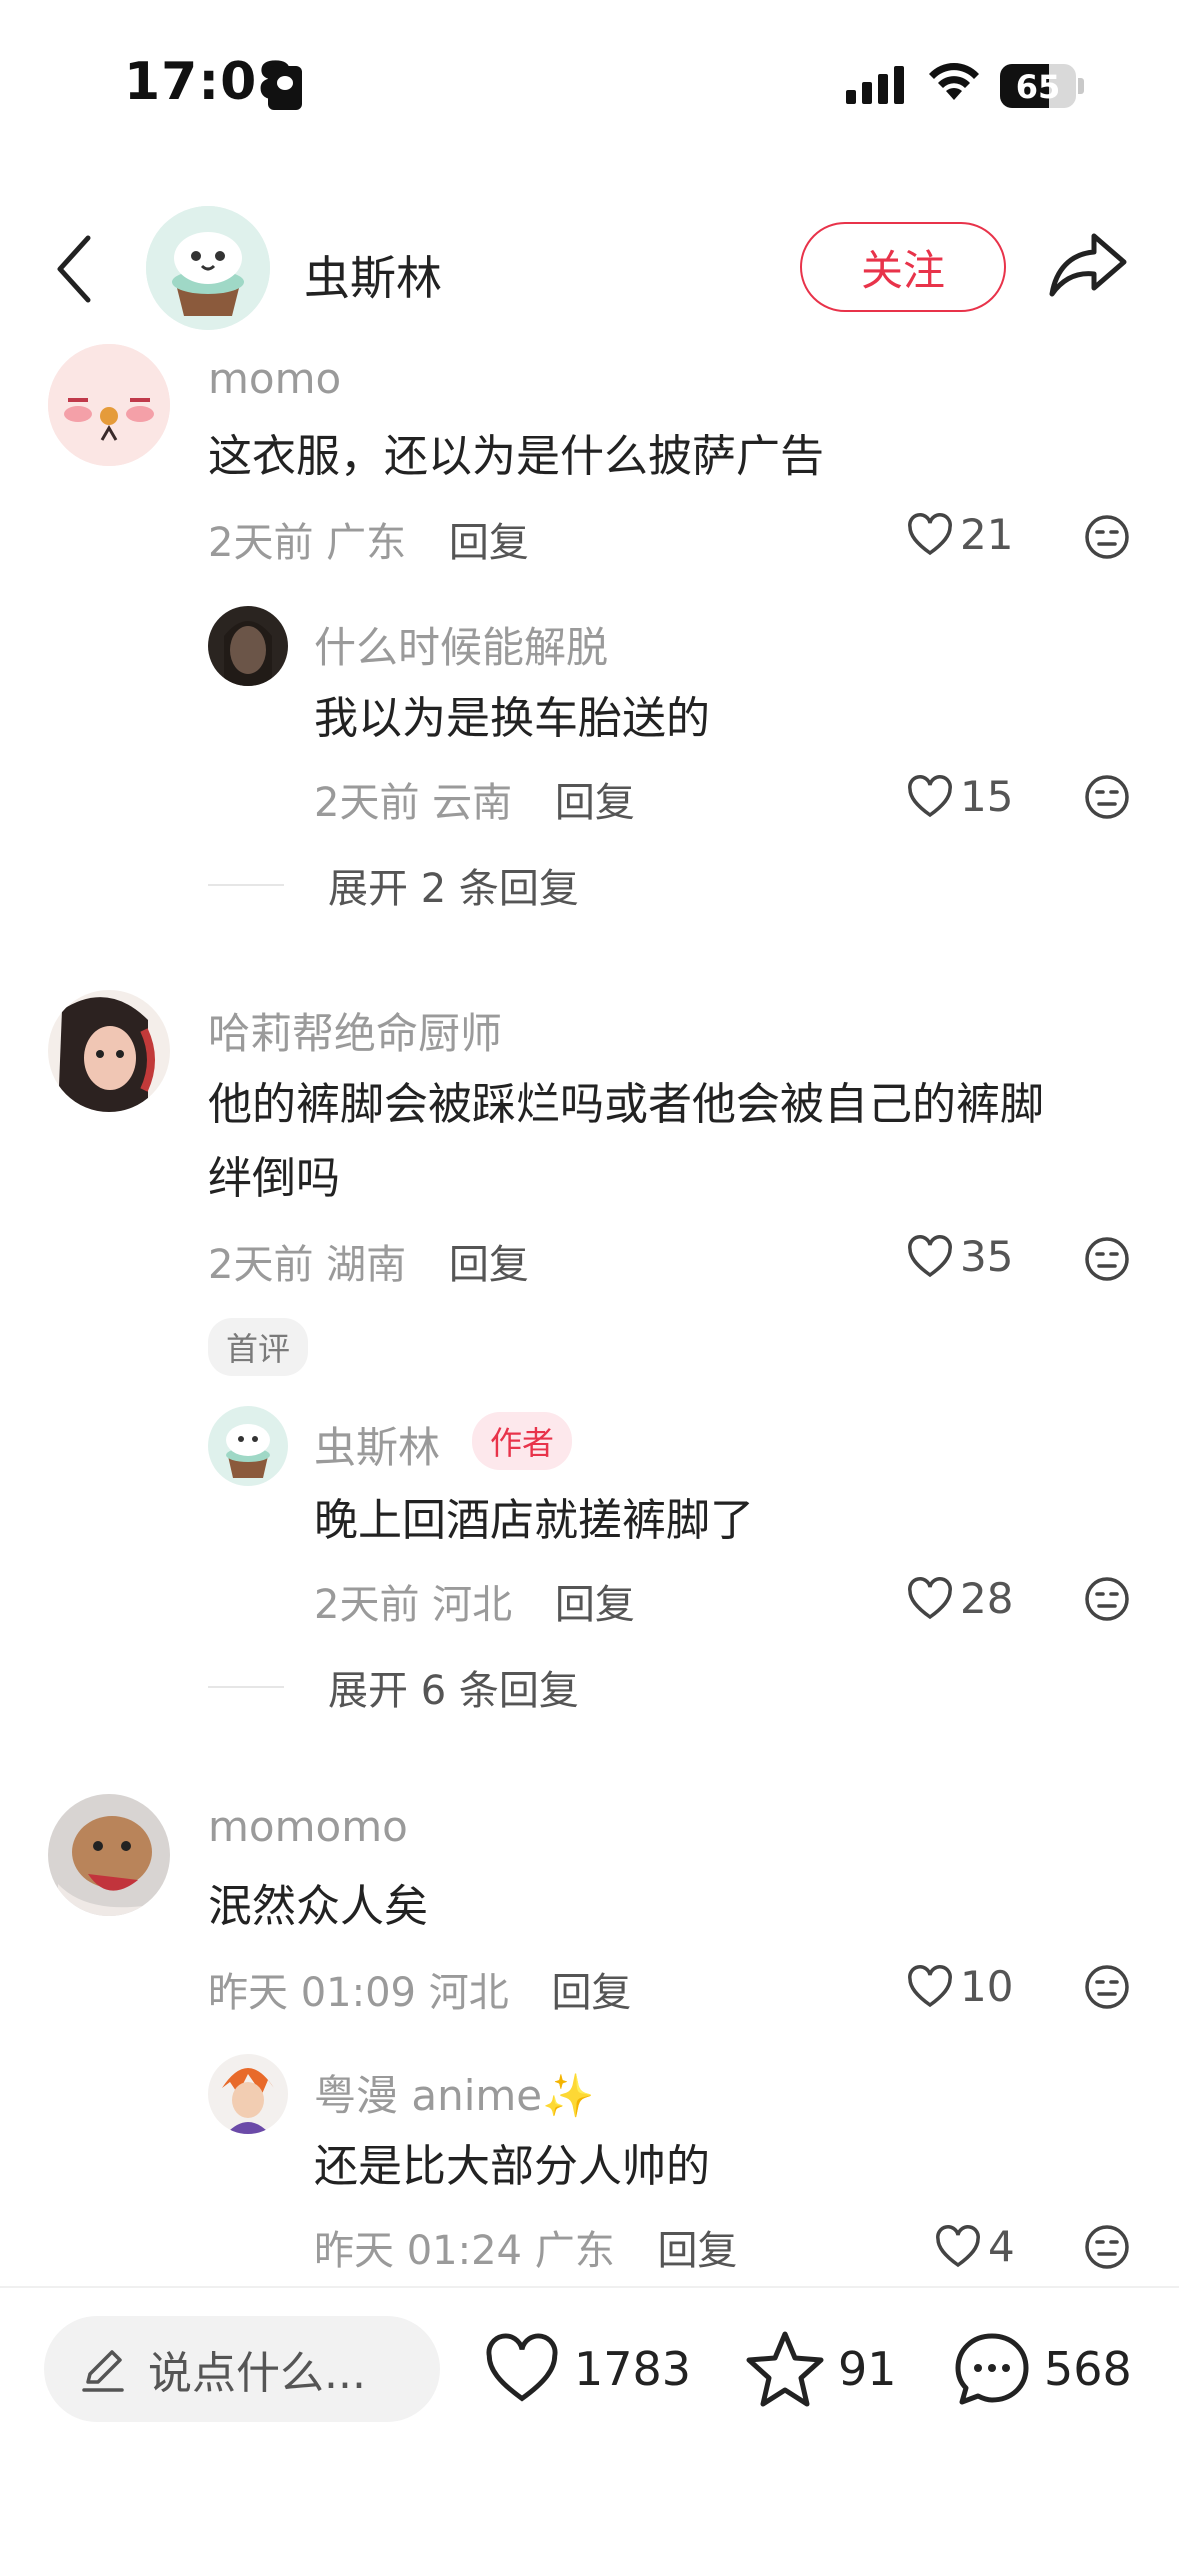 This screenshot has width=1179, height=2556. Describe the element at coordinates (308, 1826) in the screenshot. I see `username: momomo` at that location.